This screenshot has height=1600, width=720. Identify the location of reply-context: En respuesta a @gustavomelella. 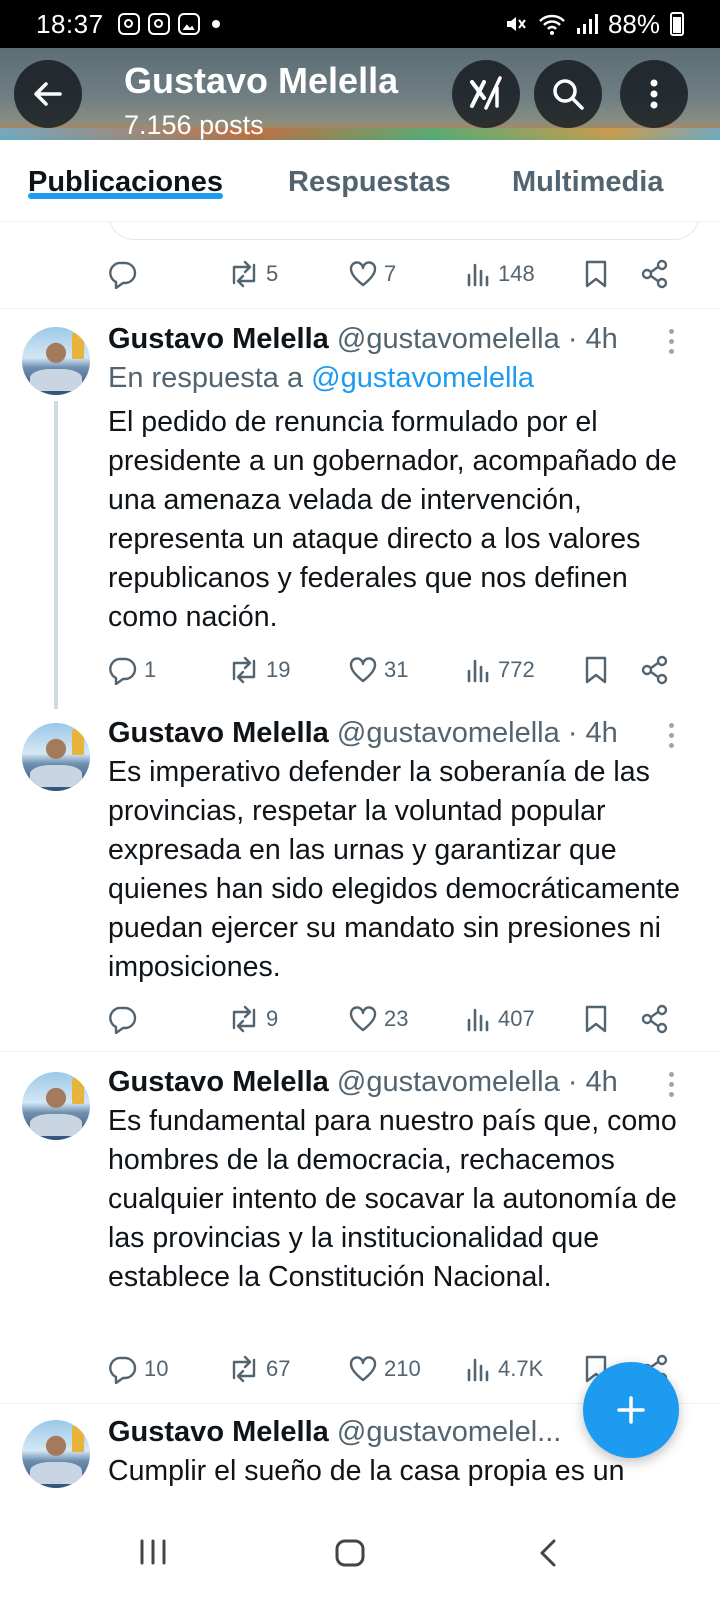
(321, 378).